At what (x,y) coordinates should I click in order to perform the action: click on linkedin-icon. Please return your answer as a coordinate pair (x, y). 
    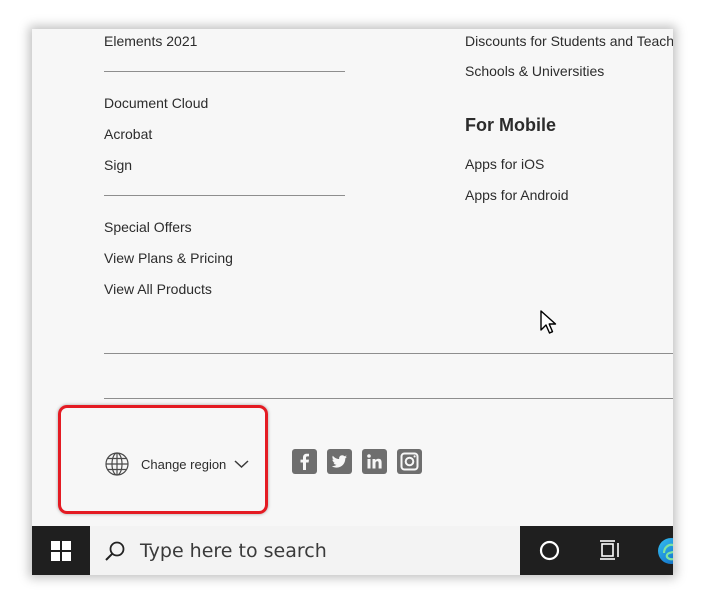
    Looking at the image, I should click on (374, 461).